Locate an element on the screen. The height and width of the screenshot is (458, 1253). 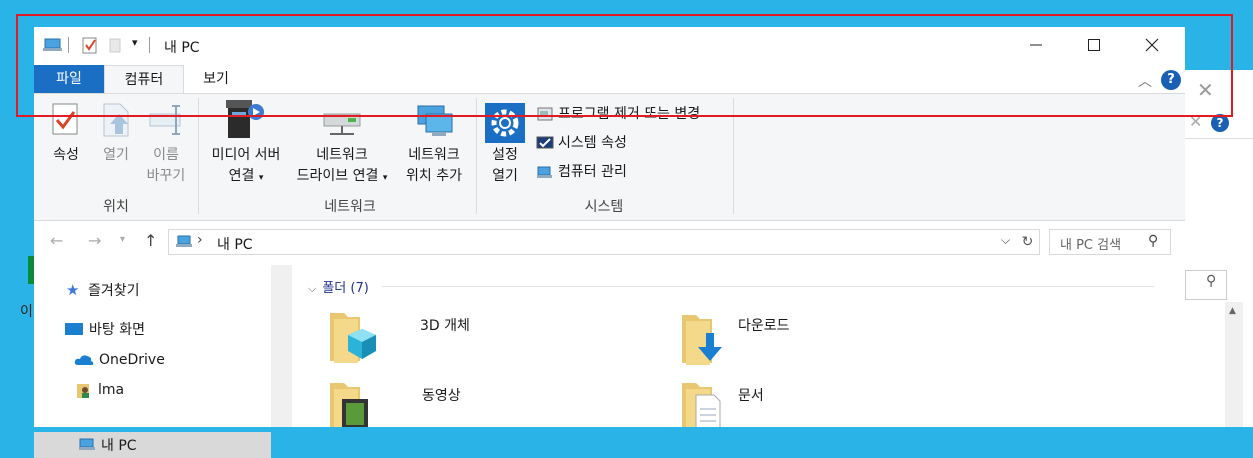
nav-item-label: lma is located at coordinates (111, 390).